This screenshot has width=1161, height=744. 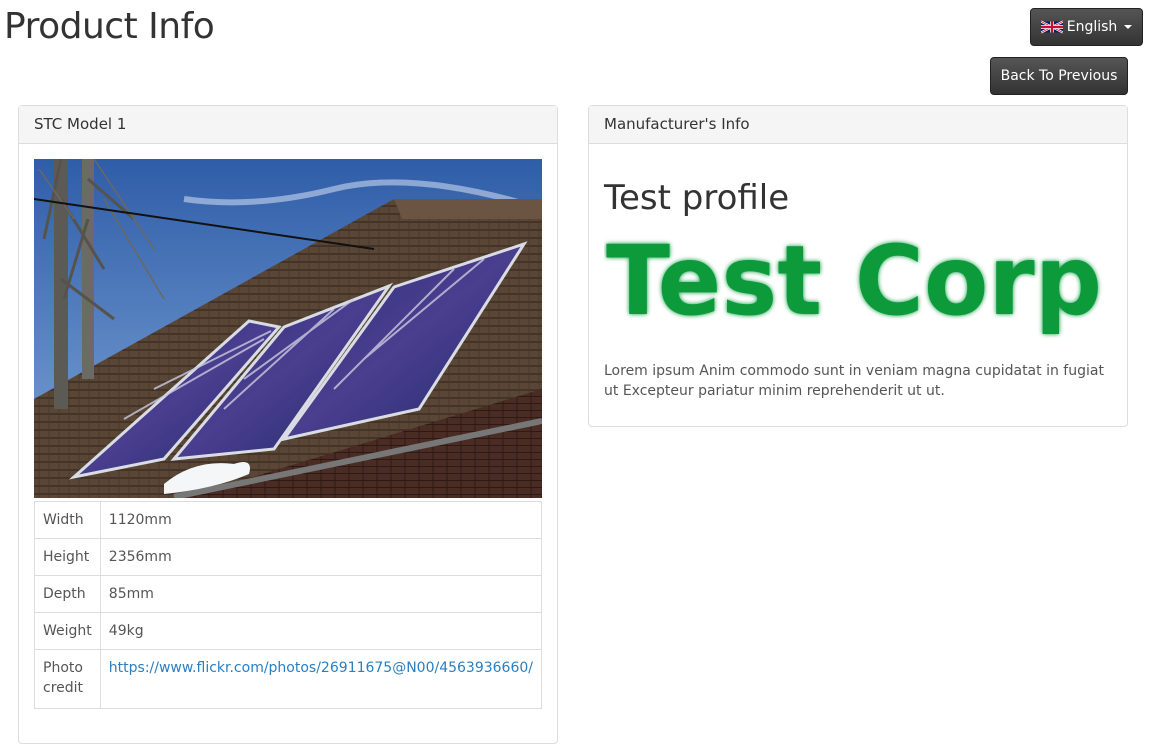 What do you see at coordinates (321, 631) in the screenshot?
I see `spec-value: 49kg` at bounding box center [321, 631].